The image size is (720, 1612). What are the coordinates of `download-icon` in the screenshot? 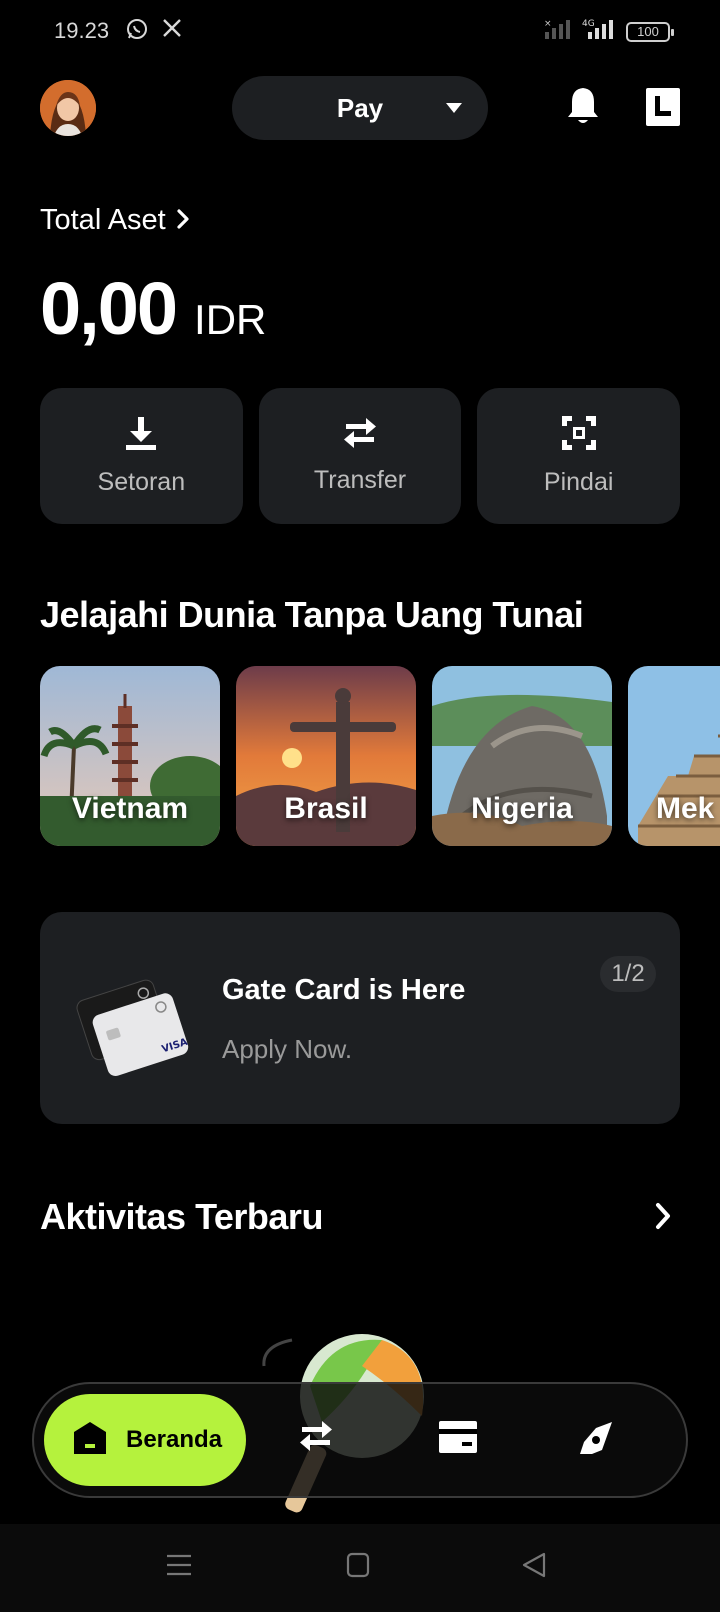 It's located at (141, 435).